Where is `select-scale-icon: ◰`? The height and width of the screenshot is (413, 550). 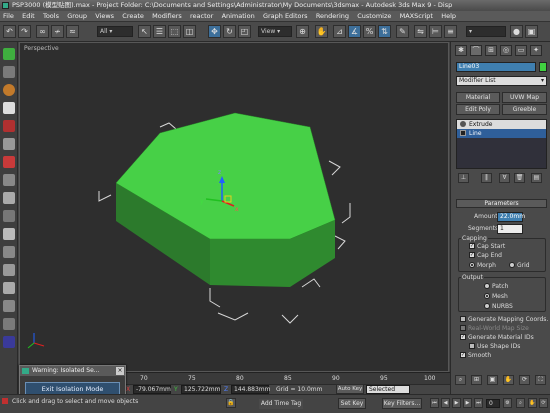 select-scale-icon: ◰ is located at coordinates (244, 31).